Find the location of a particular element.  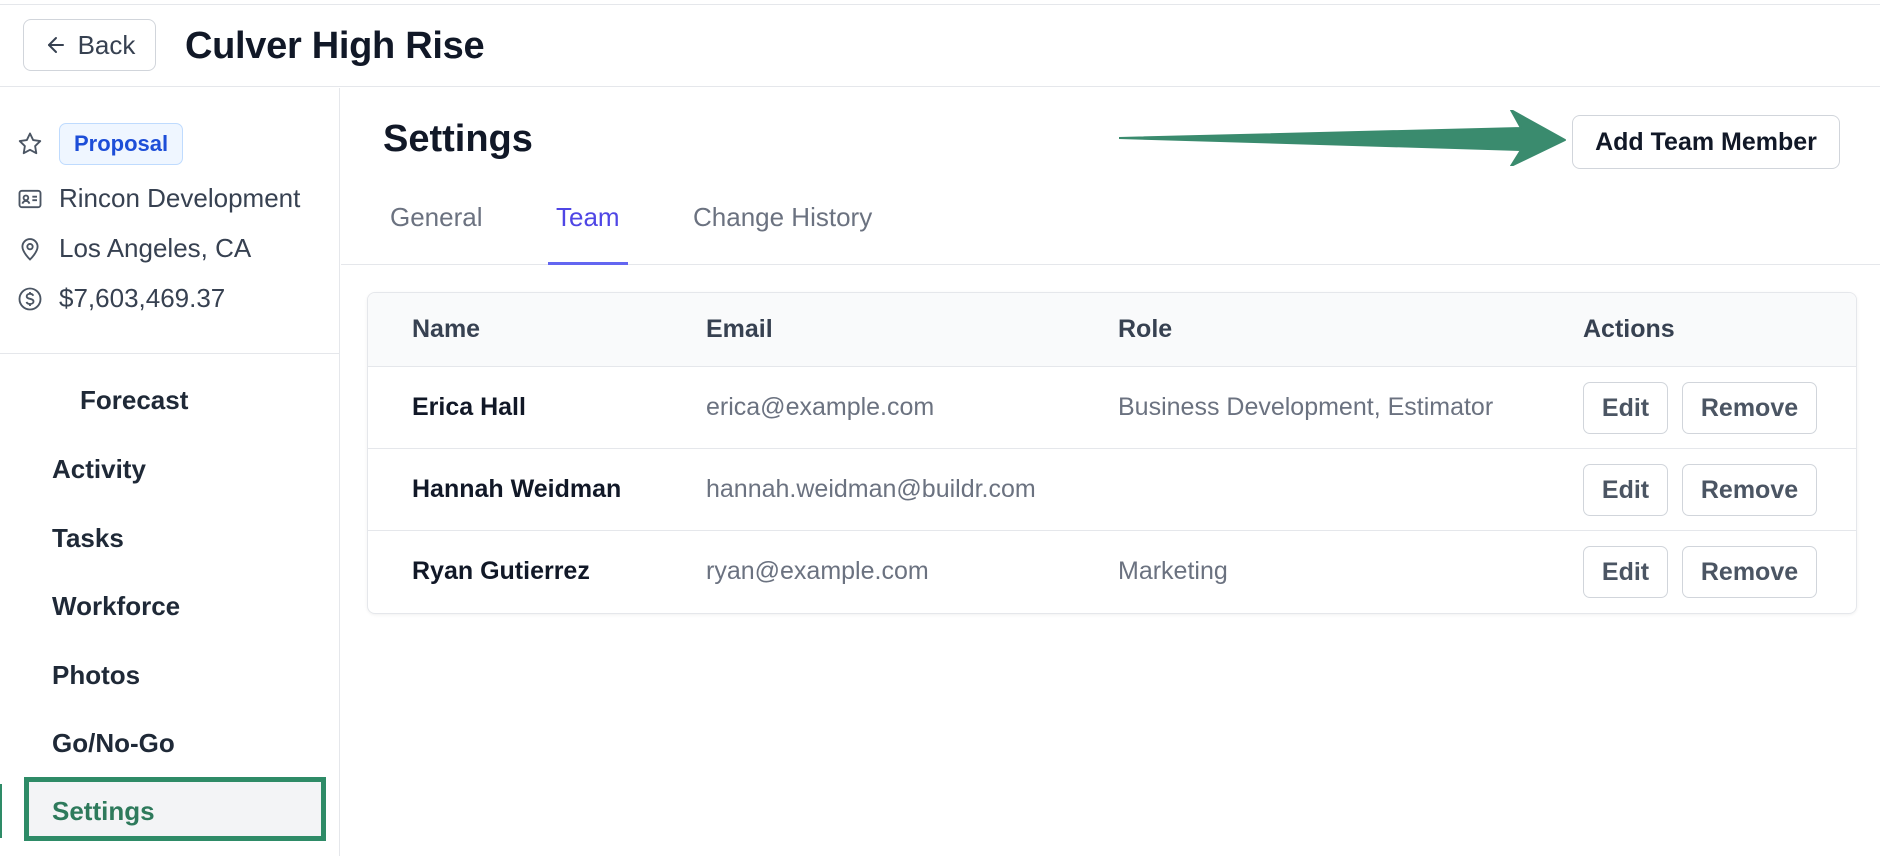

active-indicator is located at coordinates (1, 811).